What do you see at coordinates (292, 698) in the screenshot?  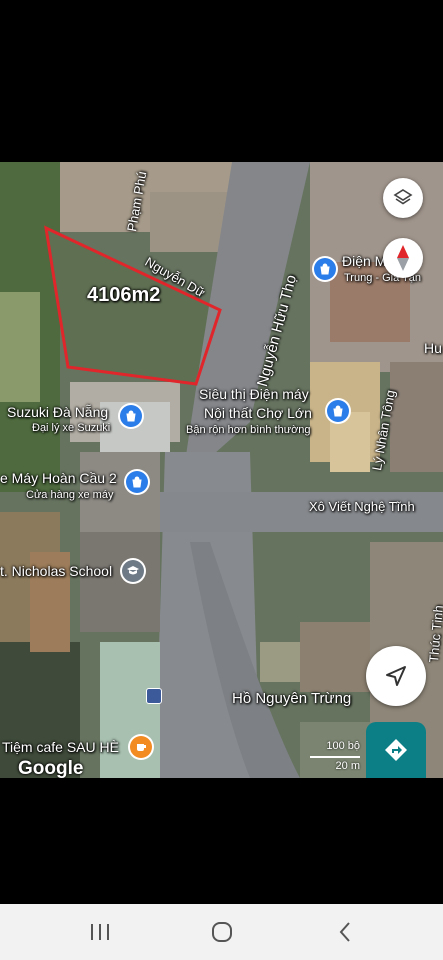 I see `street-ho-nguyen-trung: Hồ Nguyên Trừng` at bounding box center [292, 698].